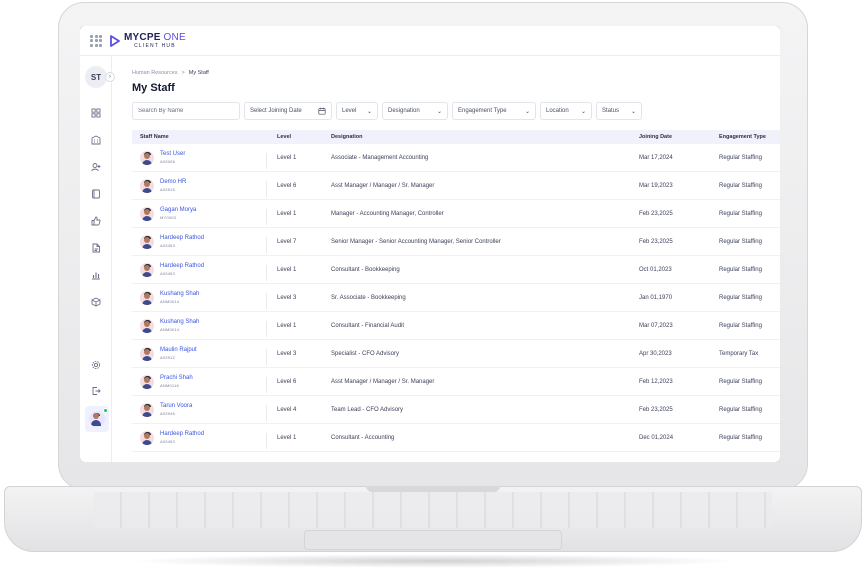 This screenshot has height=576, width=866. Describe the element at coordinates (96, 140) in the screenshot. I see `building-icon` at that location.